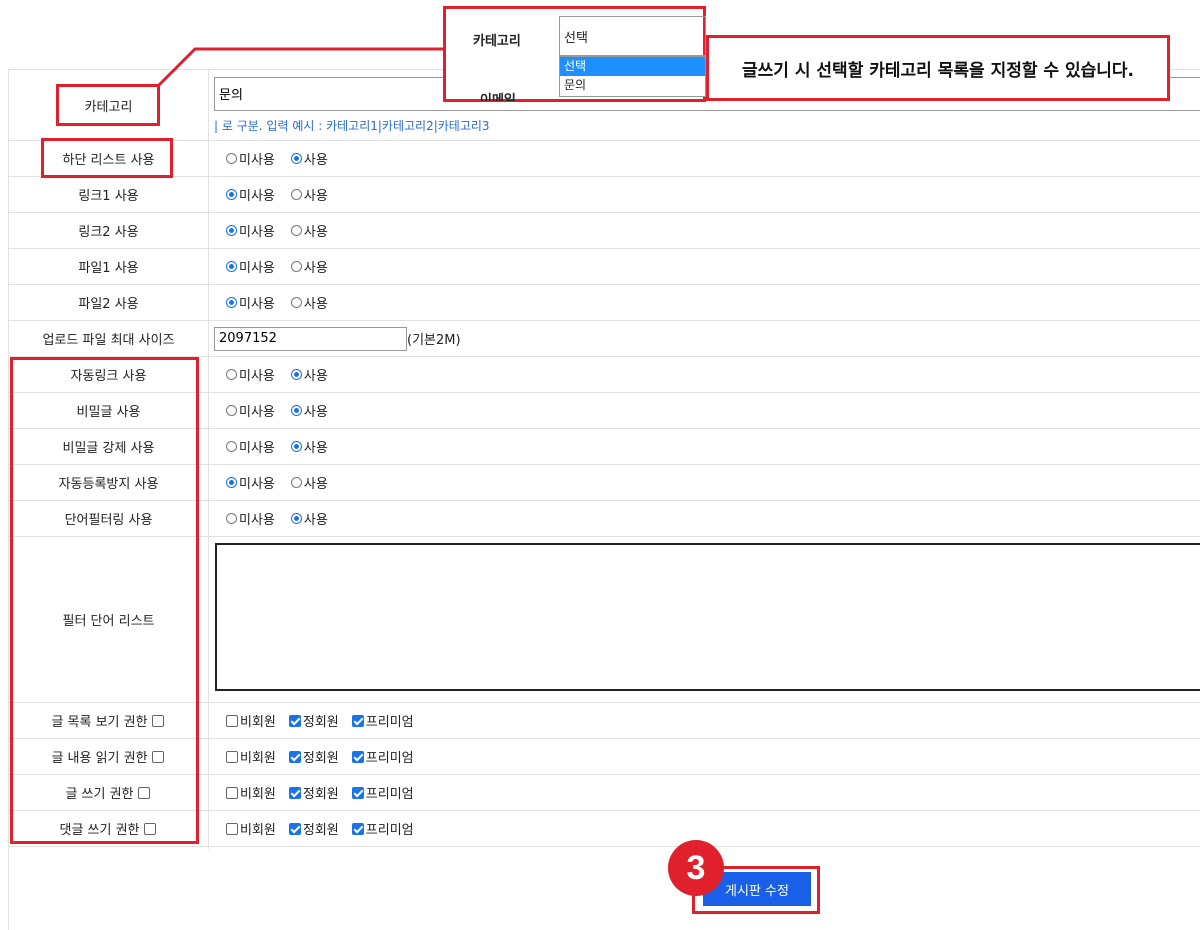 The width and height of the screenshot is (1200, 930). What do you see at coordinates (498, 97) in the screenshot?
I see `popup-email-label: 이메일` at bounding box center [498, 97].